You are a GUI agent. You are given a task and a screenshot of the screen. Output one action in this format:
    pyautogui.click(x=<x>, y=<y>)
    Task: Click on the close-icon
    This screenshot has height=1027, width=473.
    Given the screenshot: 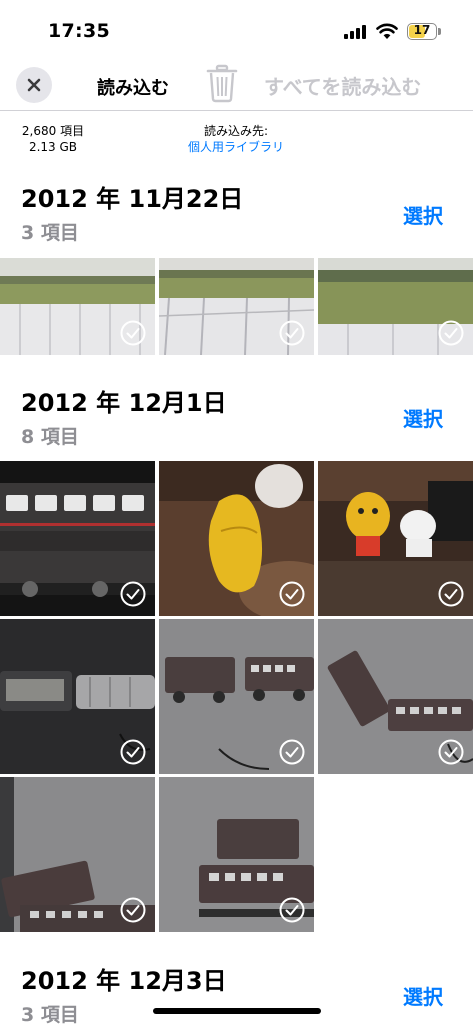 What is the action you would take?
    pyautogui.click(x=34, y=85)
    